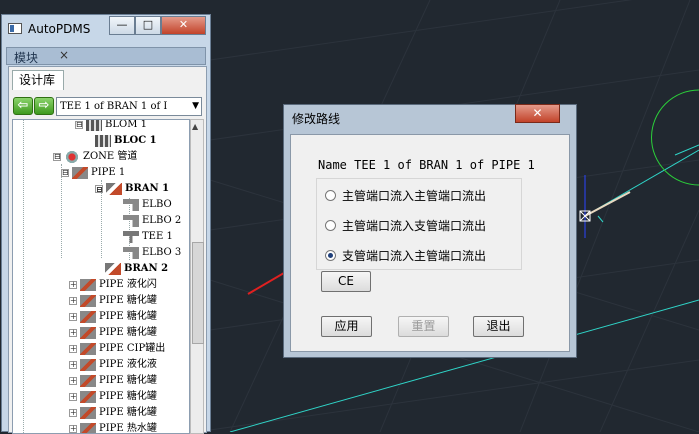 This screenshot has height=434, width=699. I want to click on window-titlebar: AutoPDMS — □ ✕, so click(106, 29).